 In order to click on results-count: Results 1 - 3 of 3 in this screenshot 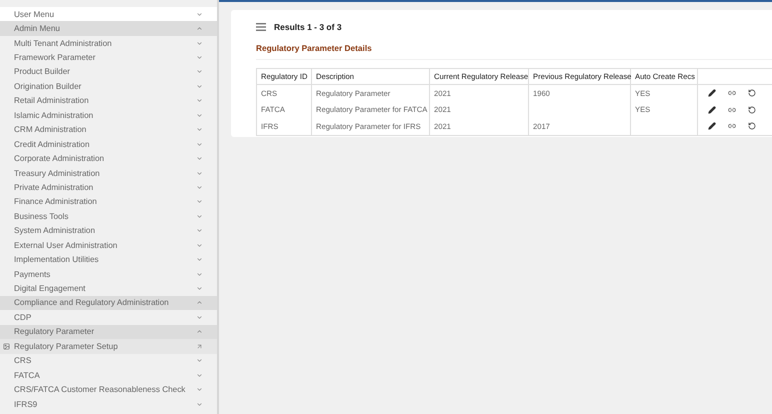, I will do `click(308, 27)`.